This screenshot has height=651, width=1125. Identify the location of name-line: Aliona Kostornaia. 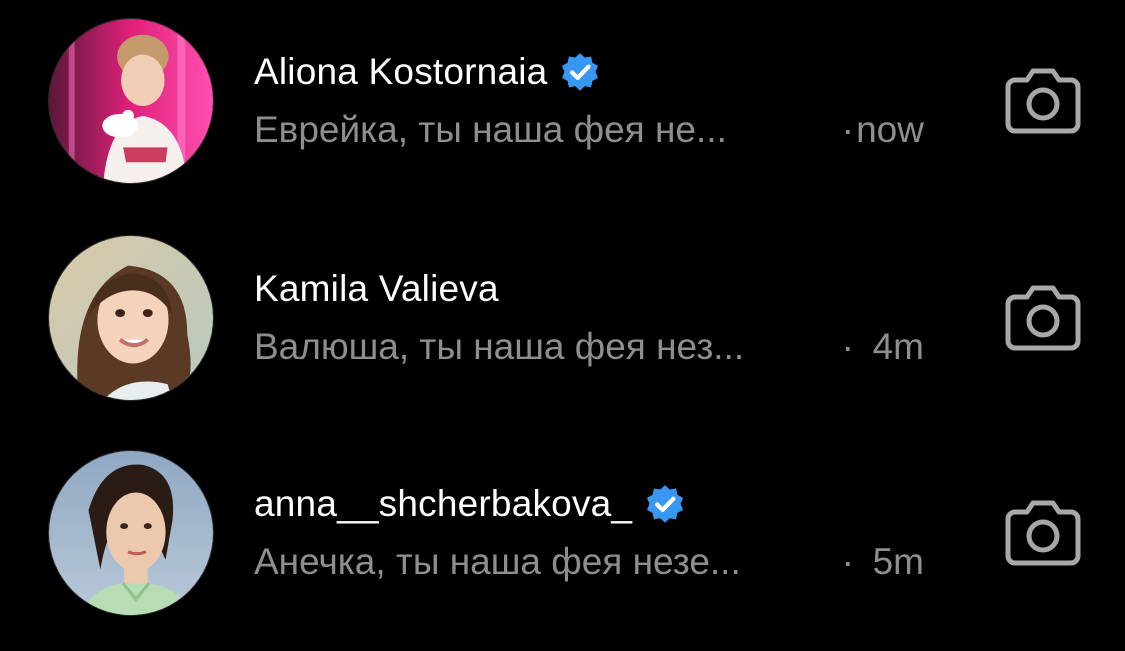
(427, 72).